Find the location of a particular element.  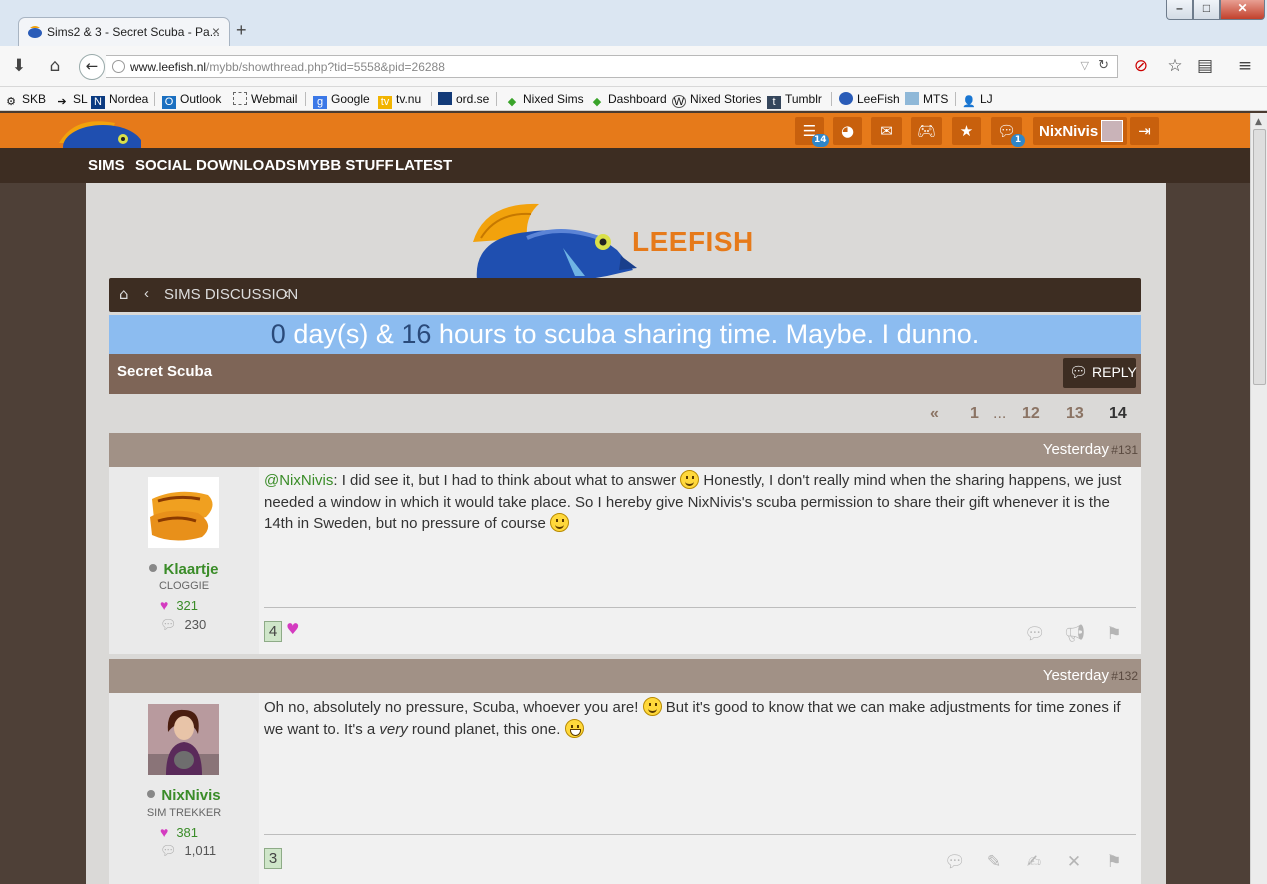

nav-mybb-stuff: MYBB STUFF is located at coordinates (345, 165).